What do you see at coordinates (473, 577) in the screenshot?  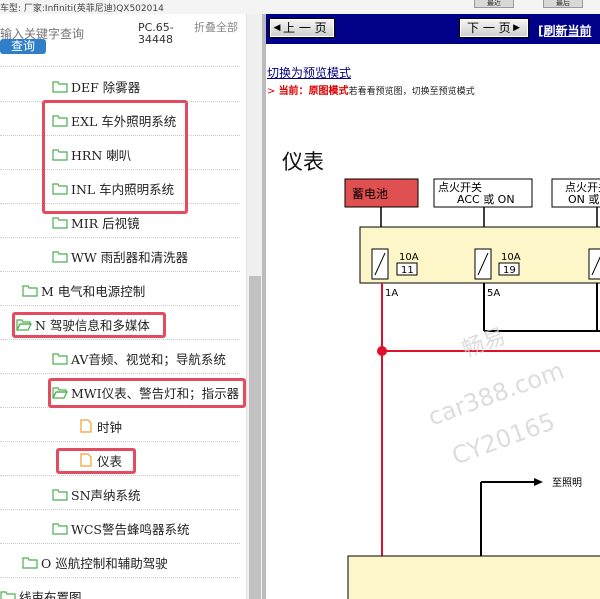 I see `meter-component-box` at bounding box center [473, 577].